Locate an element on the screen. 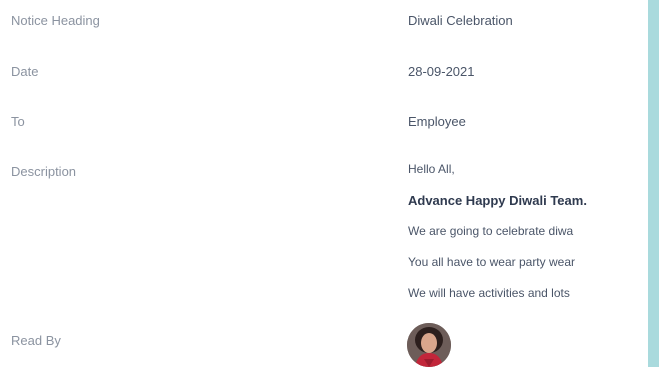  notice-heading-label: Notice Heading is located at coordinates (55, 20).